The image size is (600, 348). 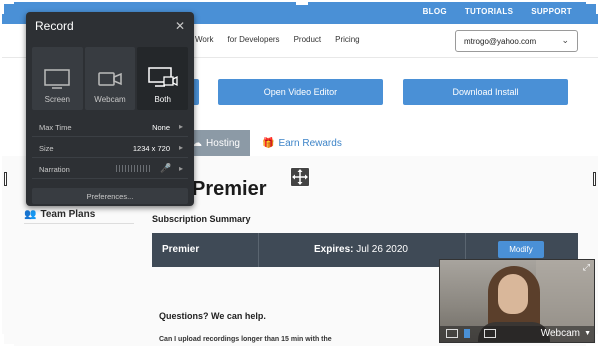 I want to click on expires-date: Jul 26 2020, so click(x=382, y=249).